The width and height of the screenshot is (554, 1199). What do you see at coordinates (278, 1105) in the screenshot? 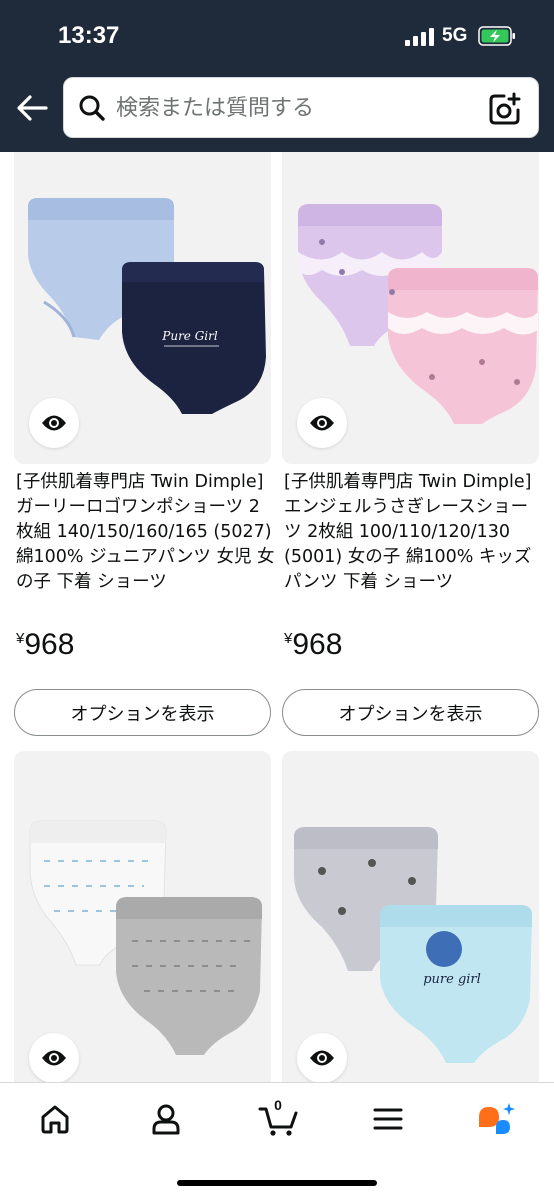
I see `cart-count: 0` at bounding box center [278, 1105].